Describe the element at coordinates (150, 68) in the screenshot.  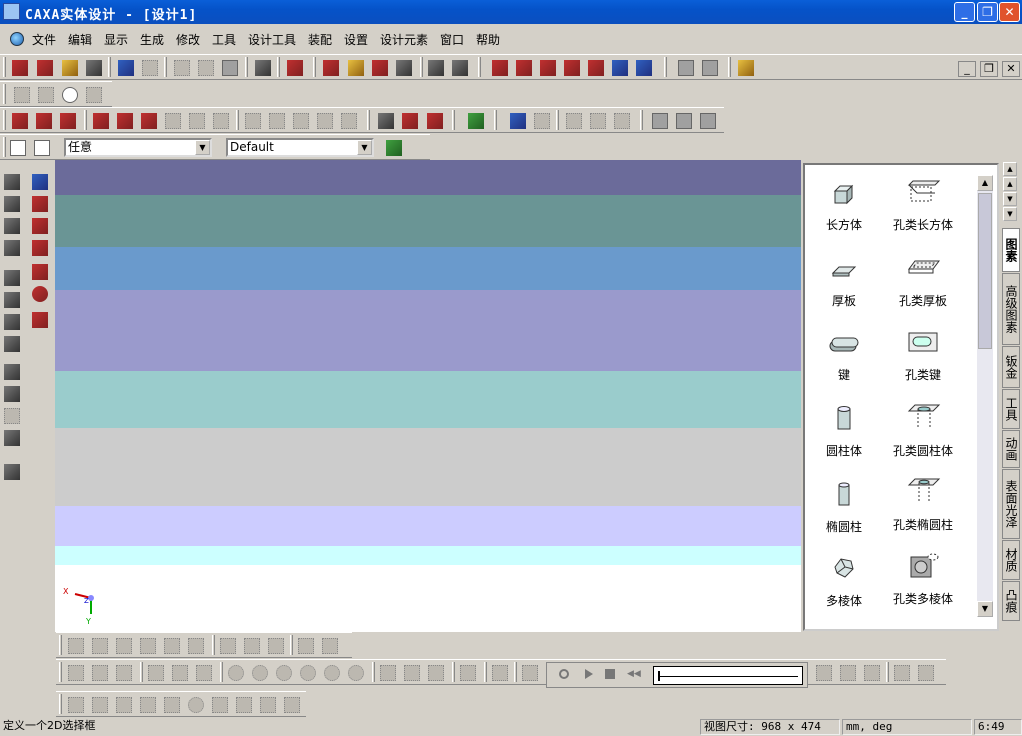
I see `redo-icon` at that location.